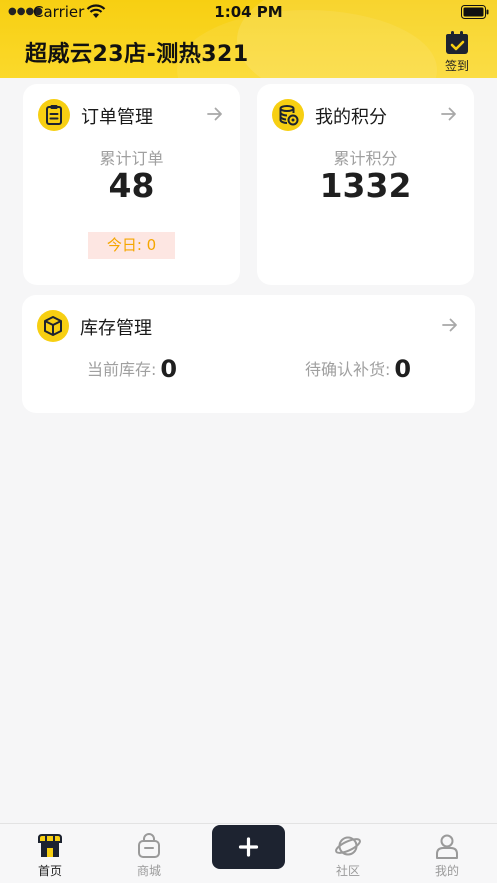  What do you see at coordinates (456, 66) in the screenshot?
I see `checkin-label: 签到` at bounding box center [456, 66].